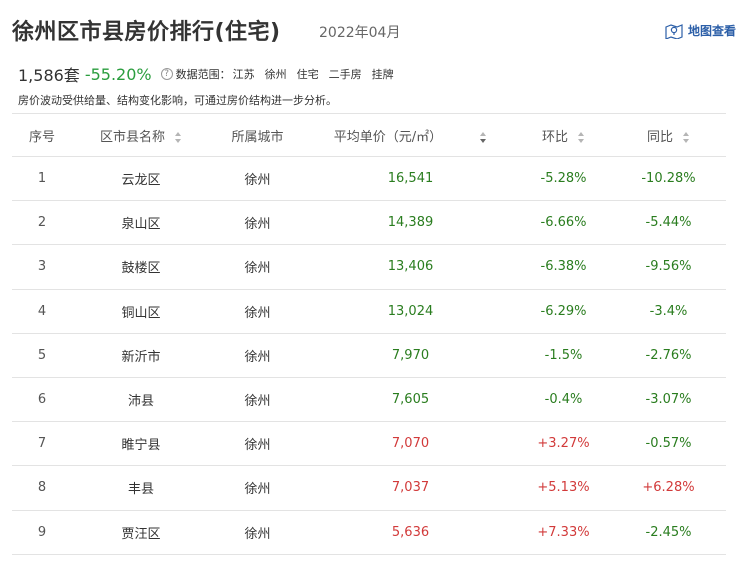 This screenshot has width=750, height=575. Describe the element at coordinates (382, 74) in the screenshot. I see `scope-source: 挂牌` at that location.